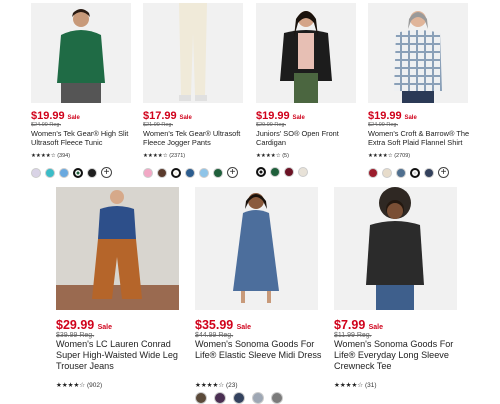  I want to click on rating: ★★★★☆ (2371), so click(164, 156).